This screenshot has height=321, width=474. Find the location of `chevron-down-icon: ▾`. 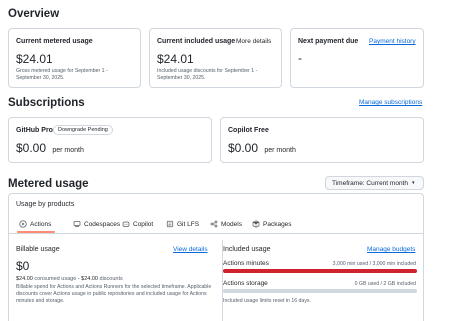

chevron-down-icon: ▾ is located at coordinates (413, 183).